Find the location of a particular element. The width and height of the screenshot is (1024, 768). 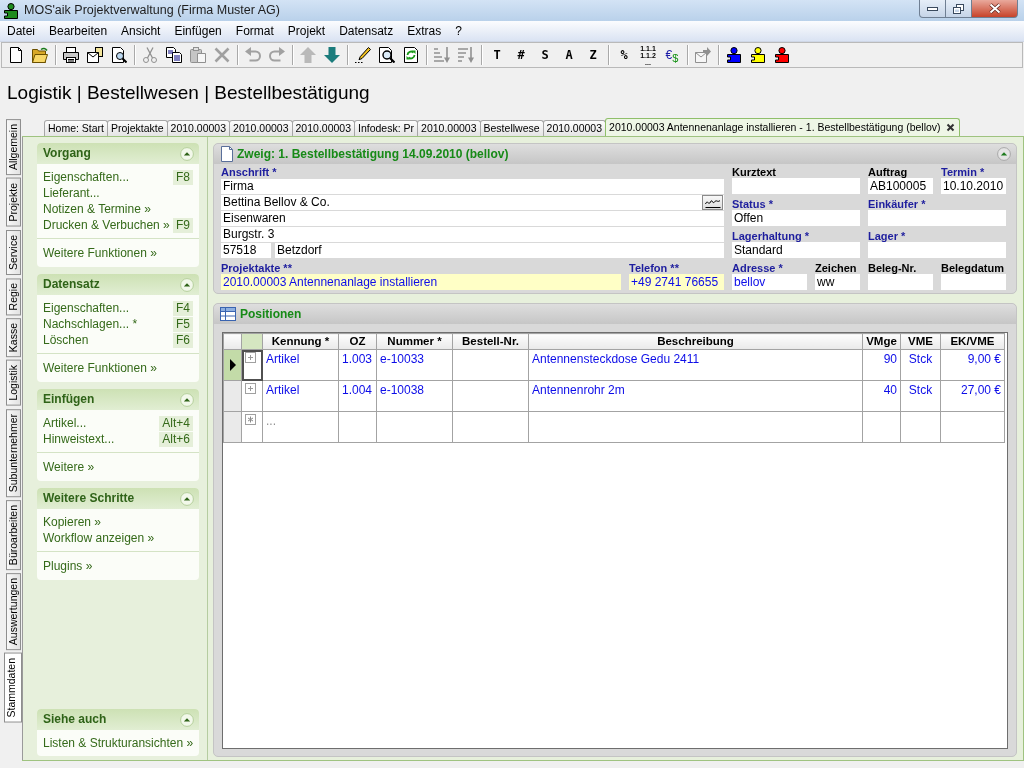

text-field: Eisenwaren is located at coordinates (472, 218).